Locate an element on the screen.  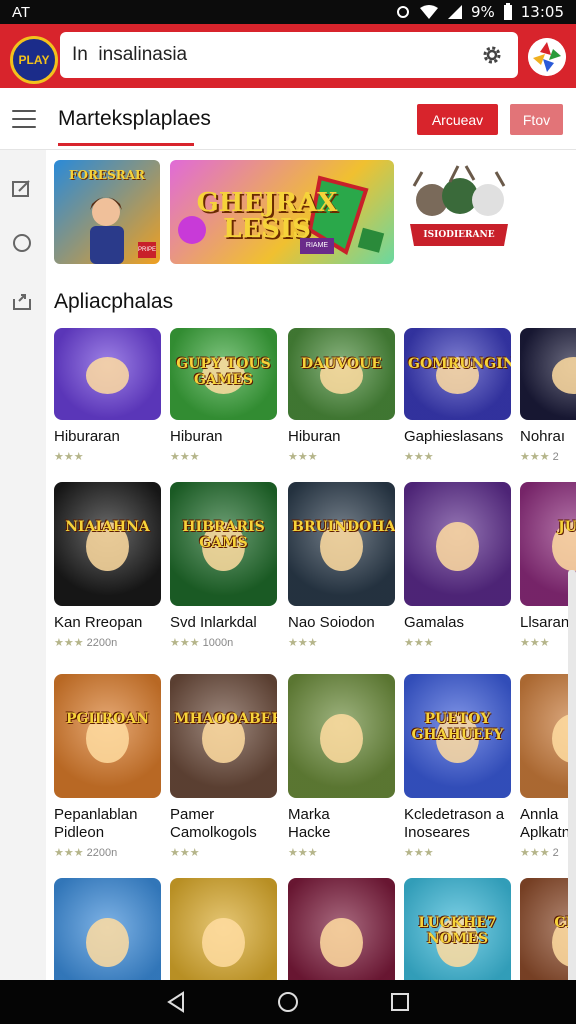
scroll-indicator is located at coordinates (572, 775).